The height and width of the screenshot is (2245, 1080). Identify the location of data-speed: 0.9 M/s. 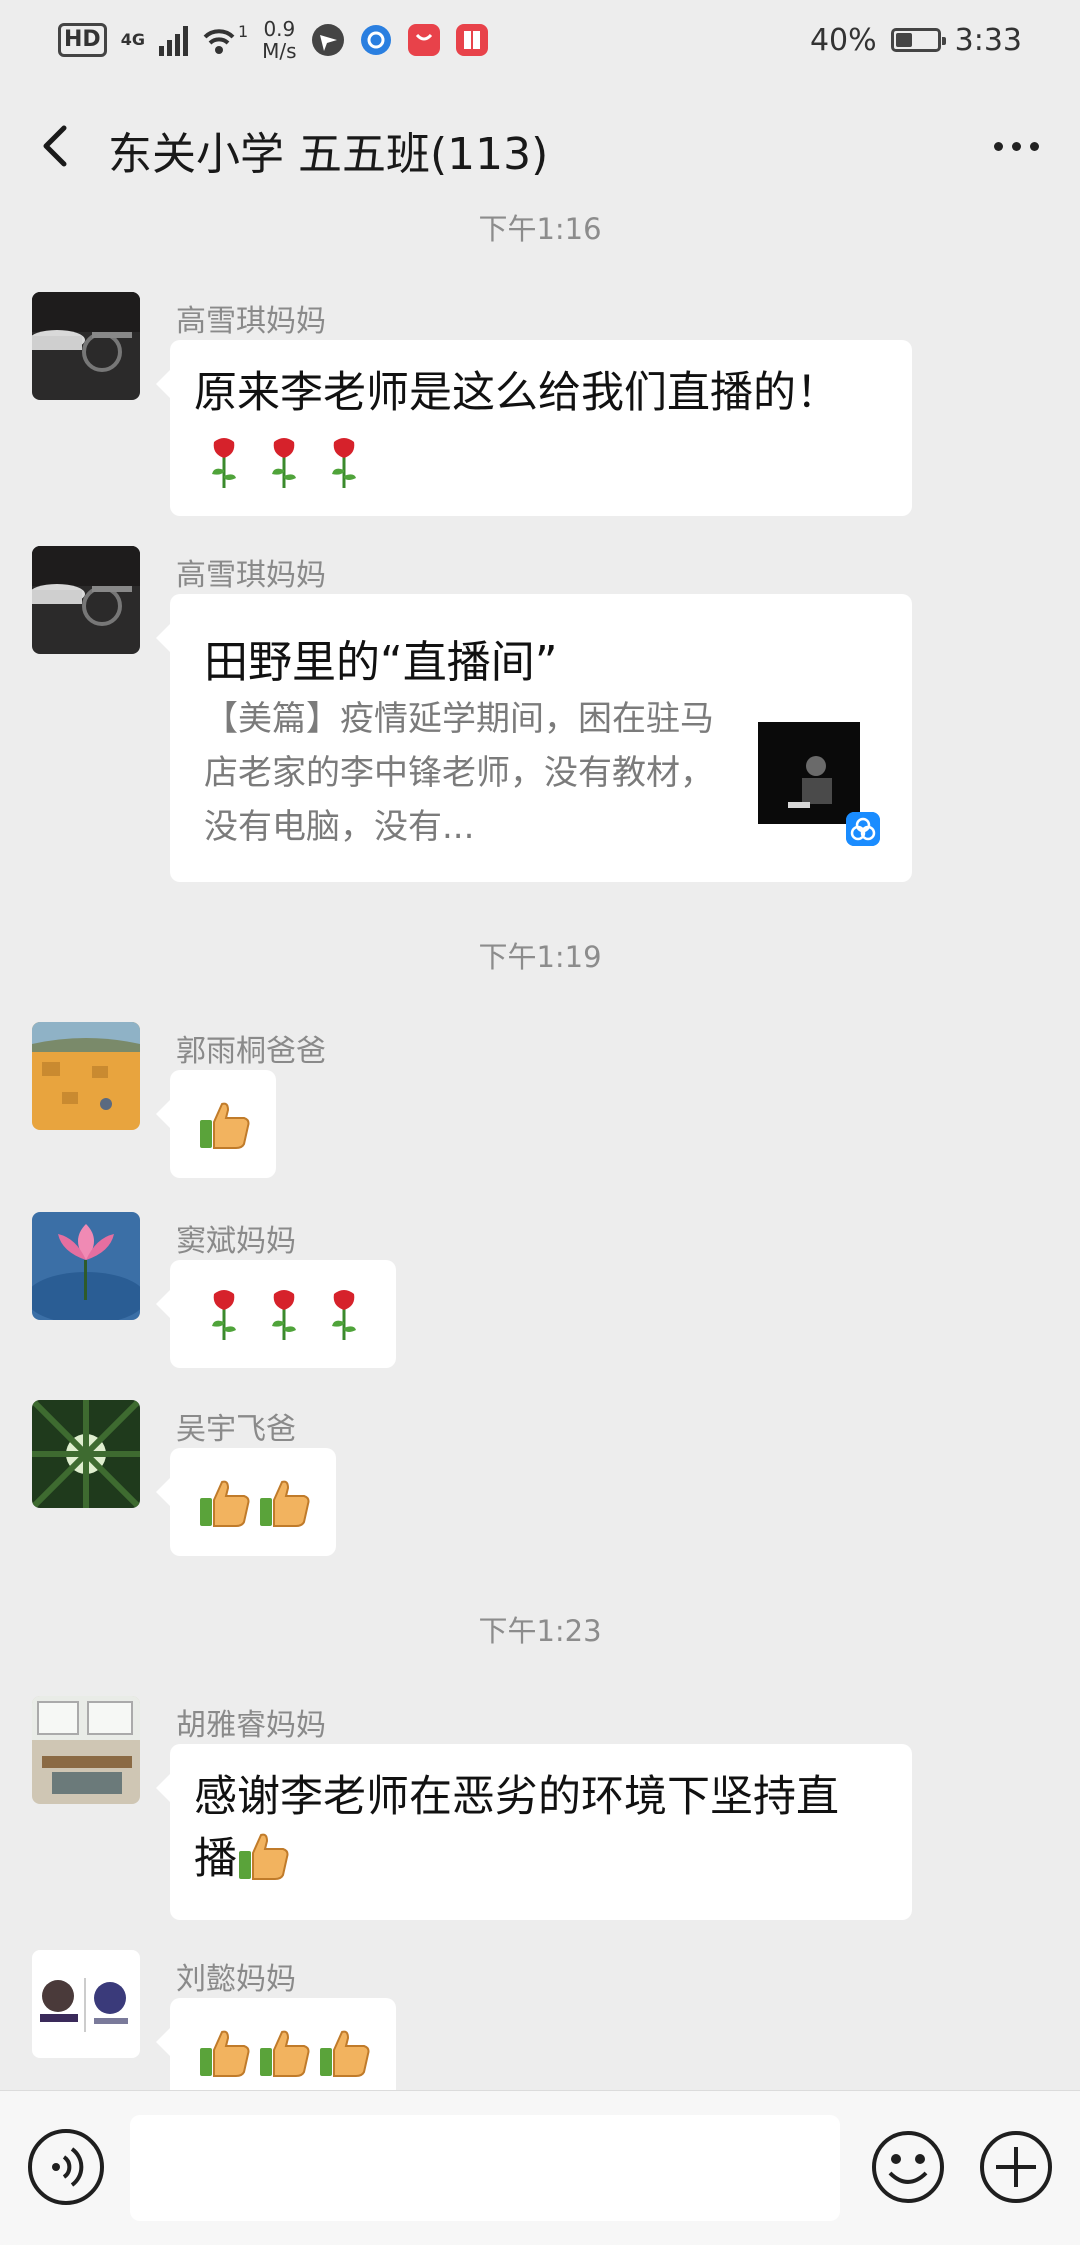
(279, 40).